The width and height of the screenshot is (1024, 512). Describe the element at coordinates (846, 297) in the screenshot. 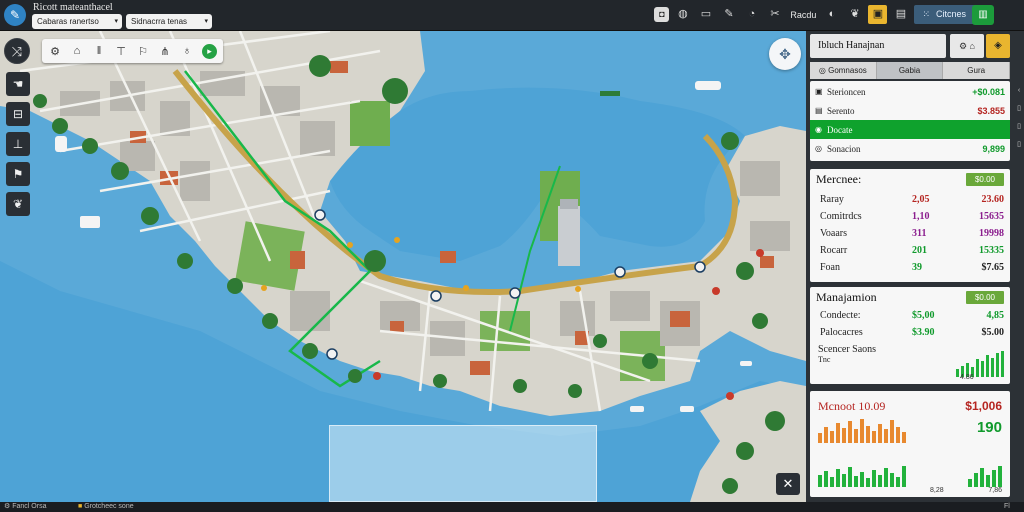

I see `management-title: Manajamion` at that location.